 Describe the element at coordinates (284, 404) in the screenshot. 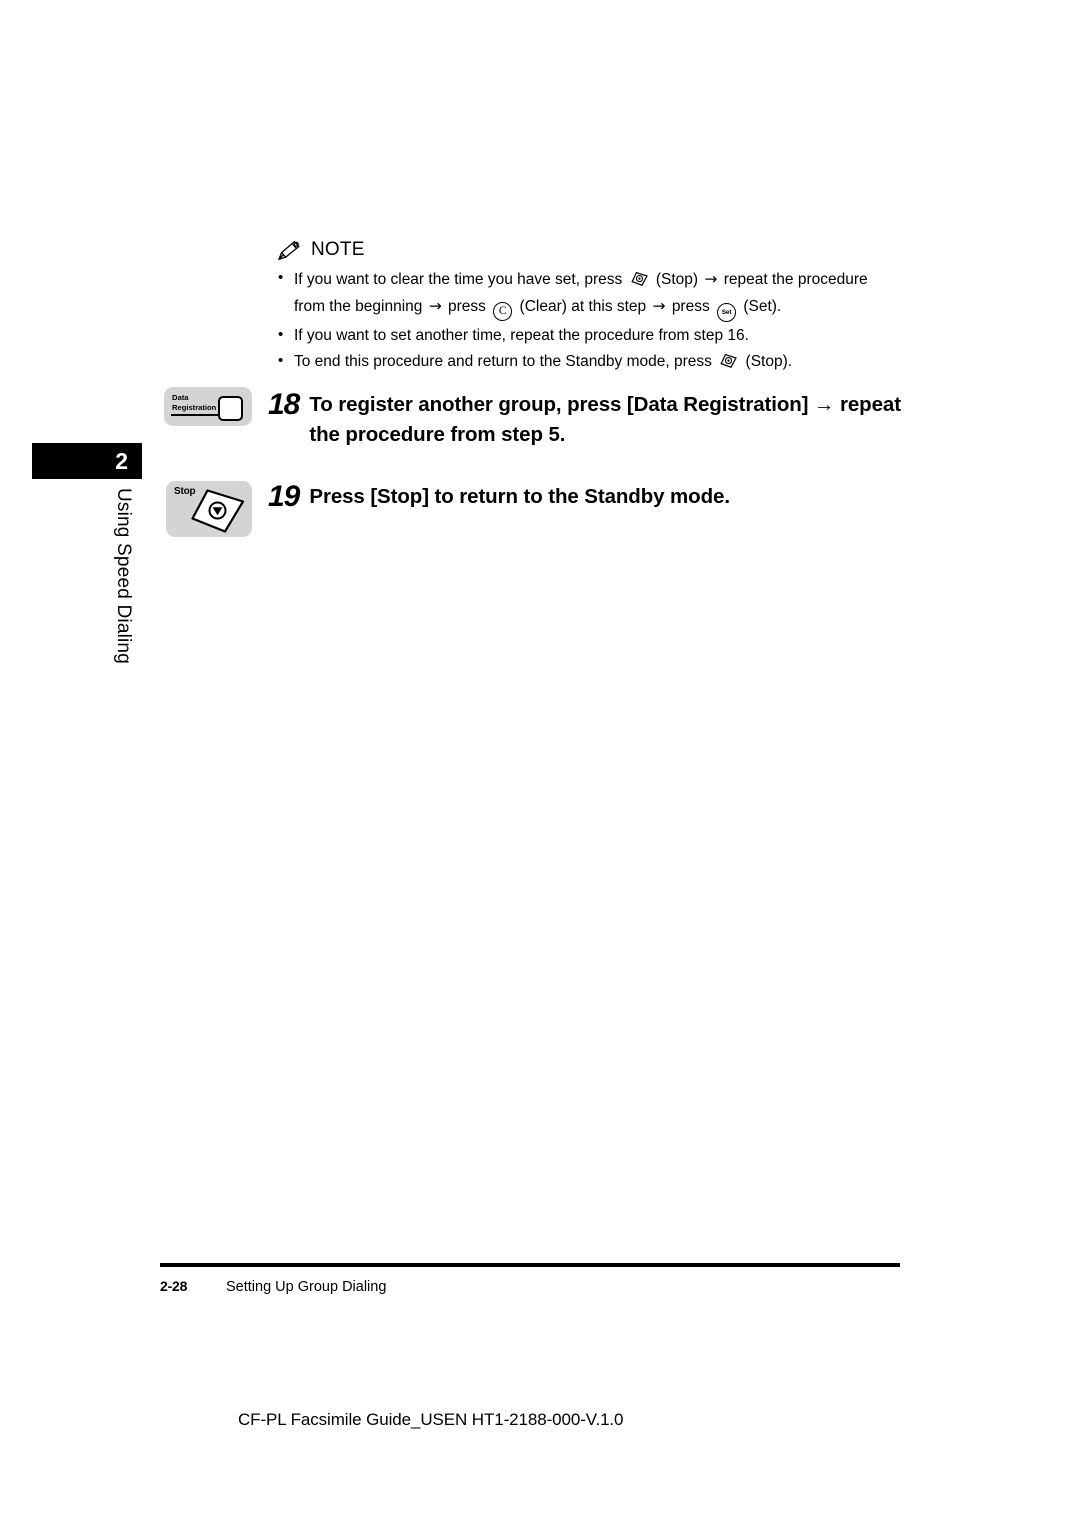

I see `step-18-number: 18` at that location.